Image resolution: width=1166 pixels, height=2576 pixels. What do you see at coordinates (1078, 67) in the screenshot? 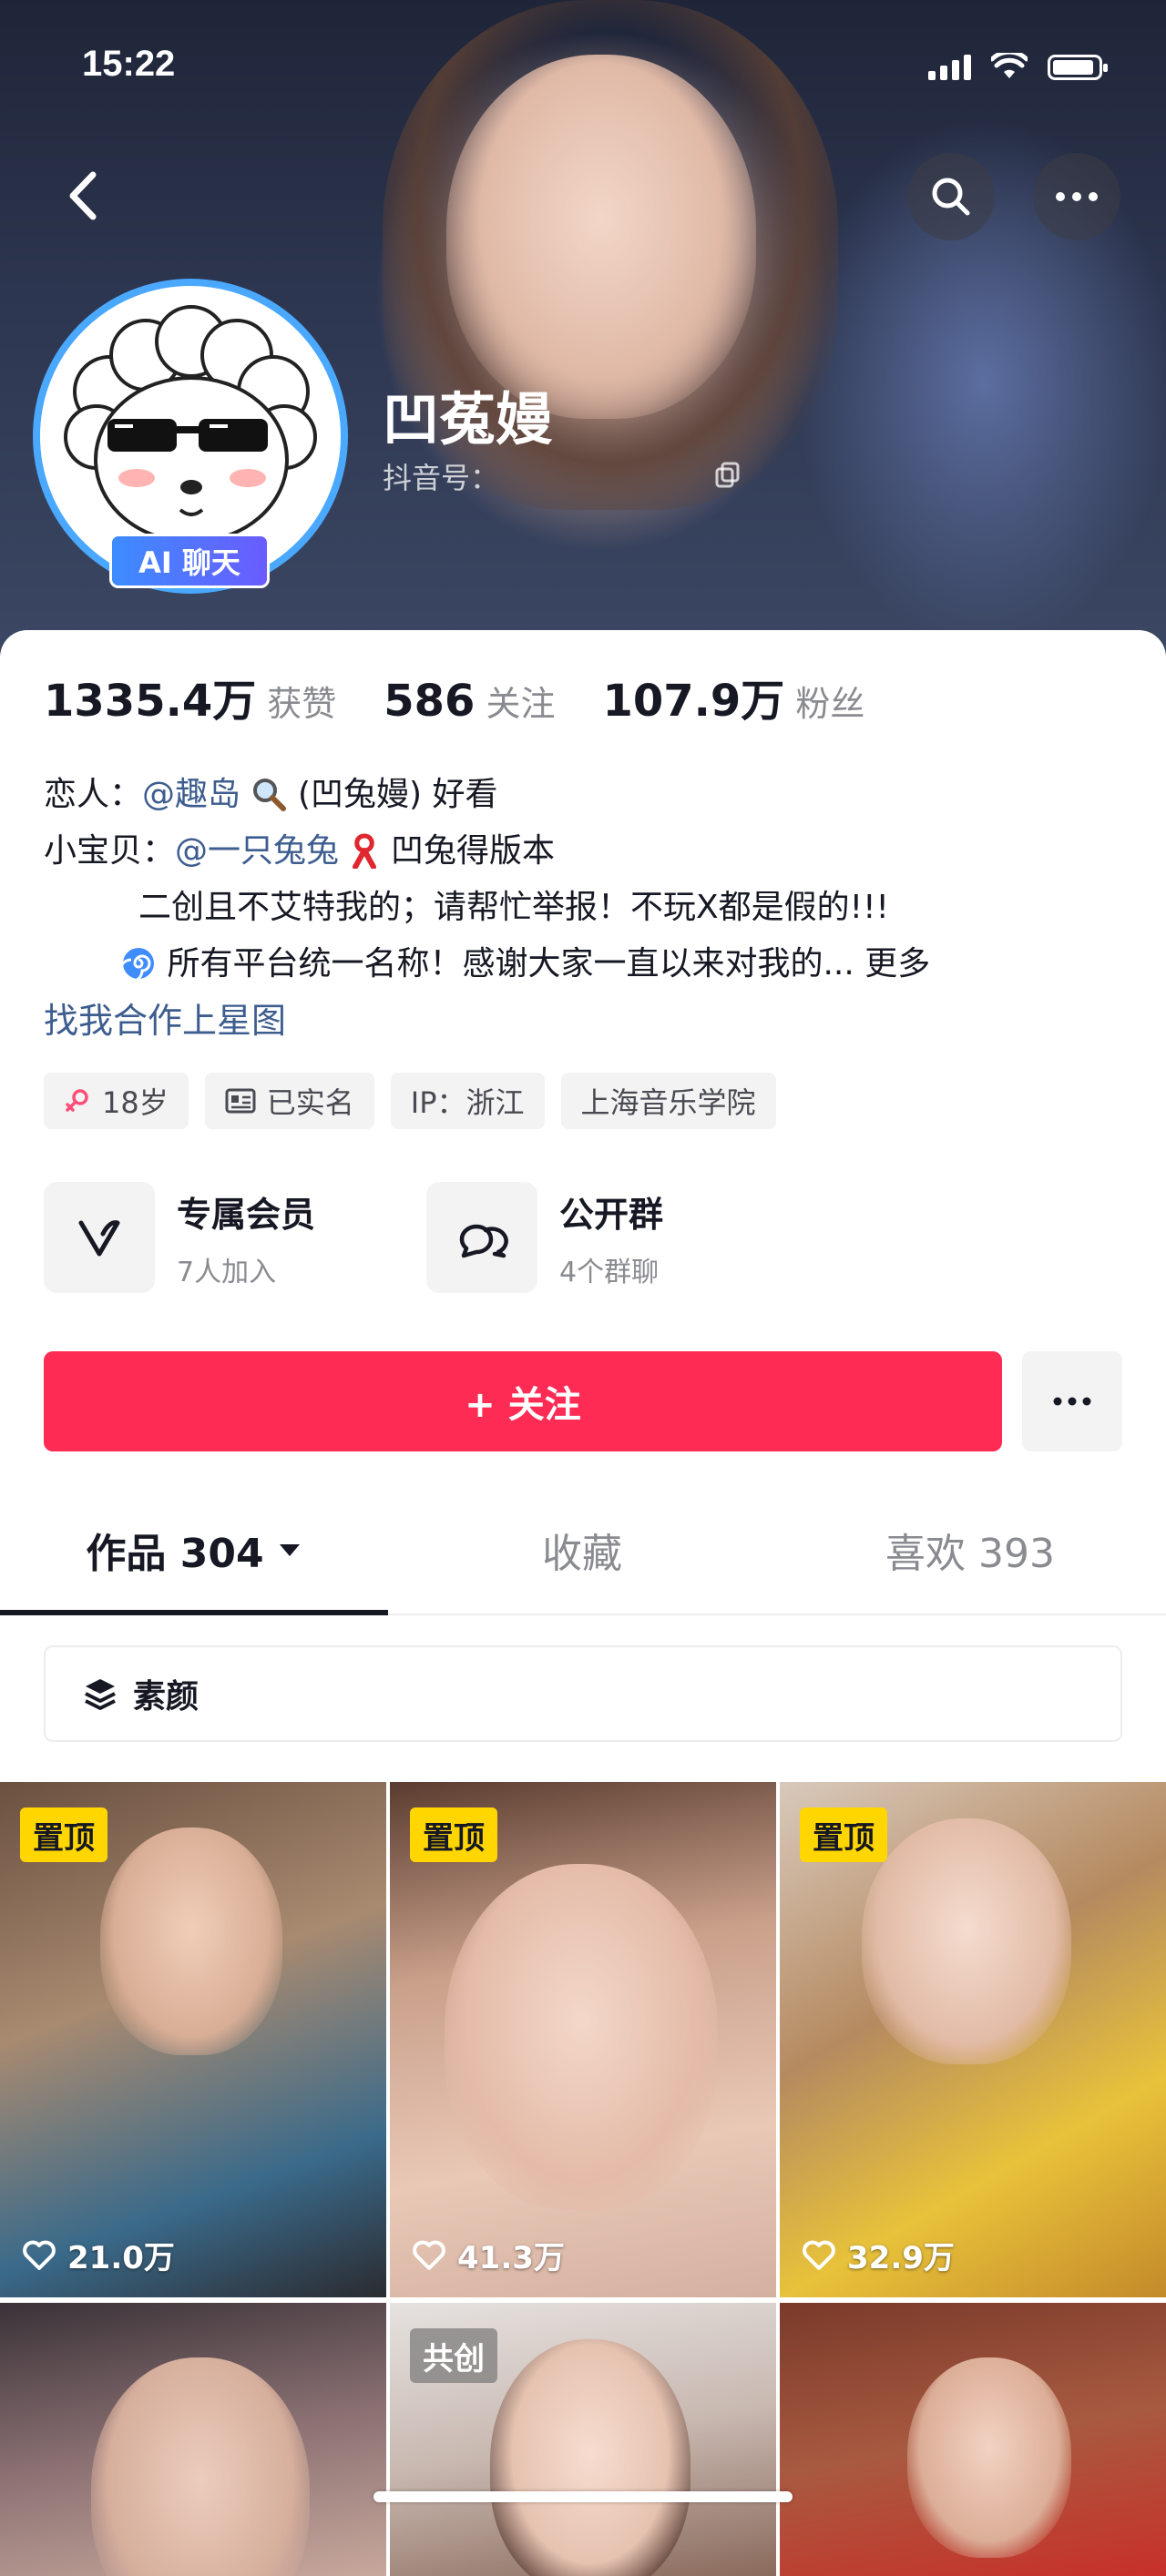
I see `battery-icon` at bounding box center [1078, 67].